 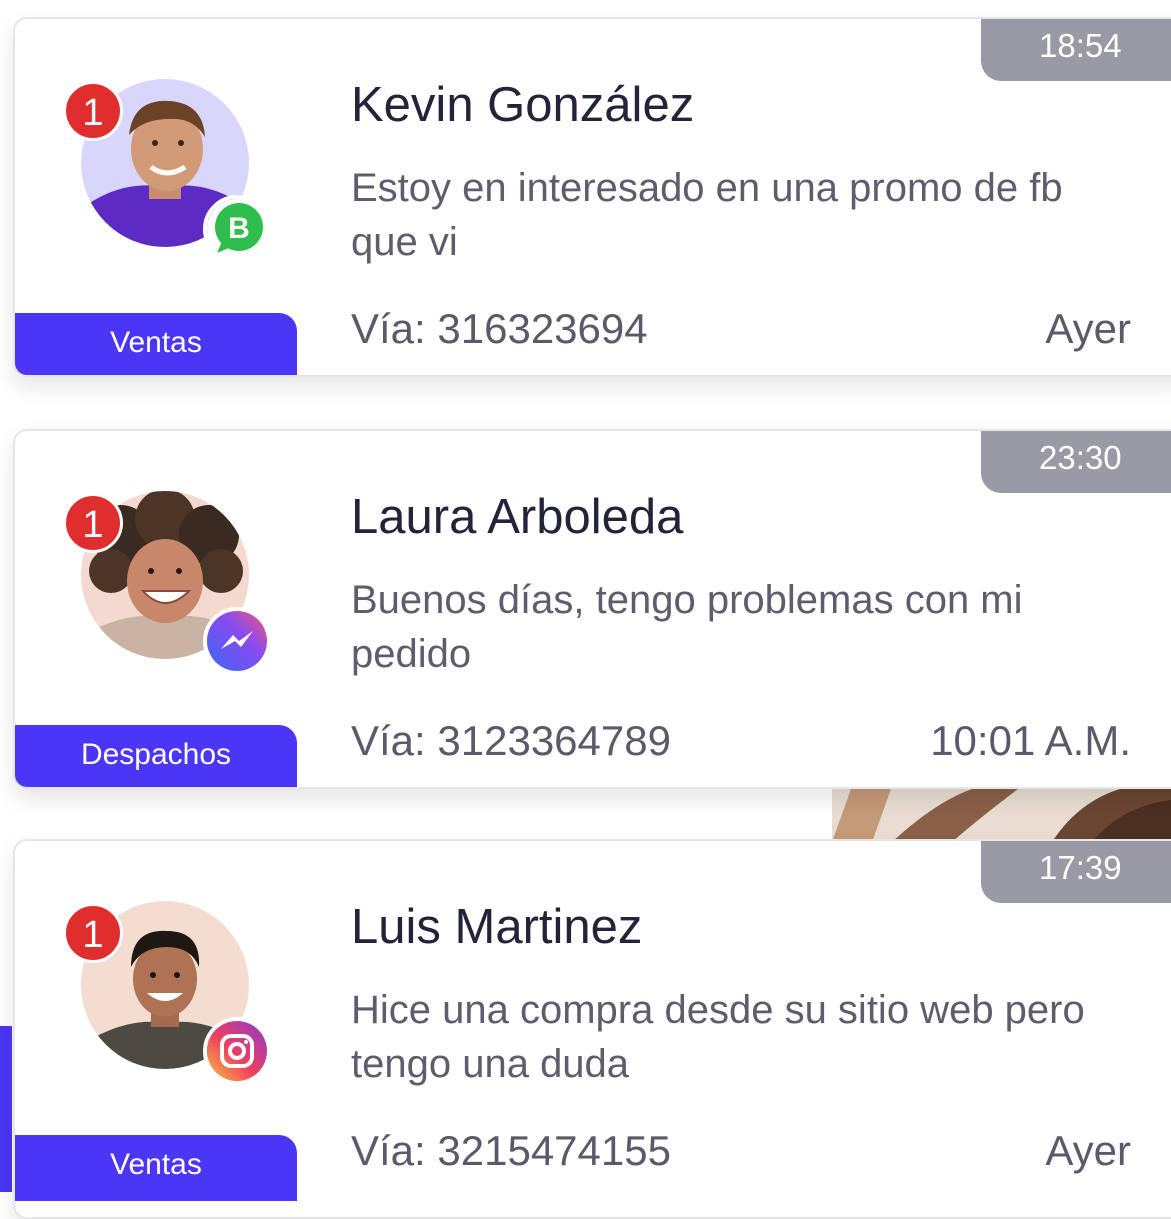 I want to click on via-number: Vía: 3215474155, so click(x=511, y=1150).